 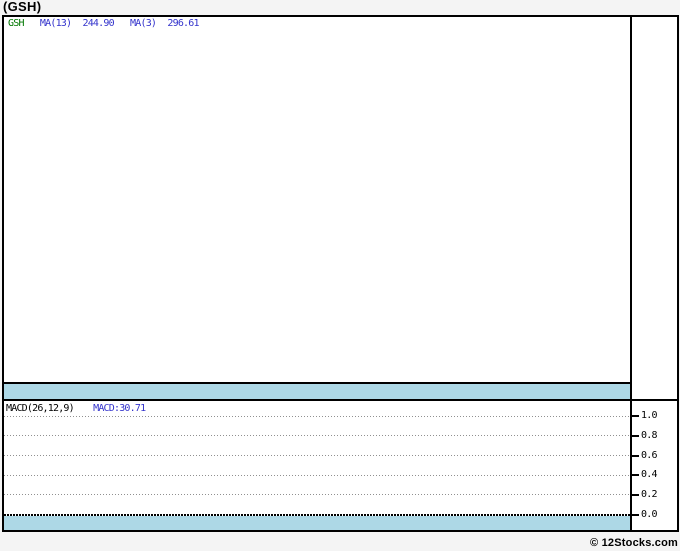 I want to click on page-title: (GSH), so click(x=22, y=7).